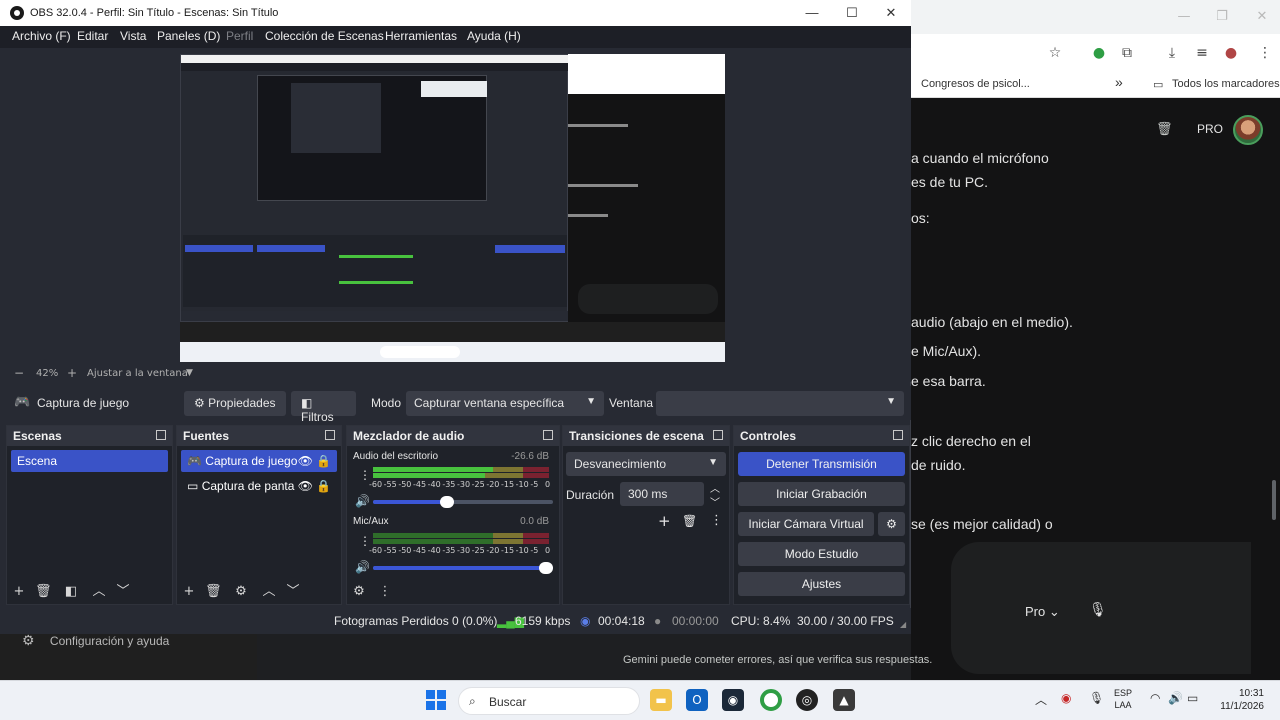  I want to click on chevron-down-icon: ▼, so click(189, 373).